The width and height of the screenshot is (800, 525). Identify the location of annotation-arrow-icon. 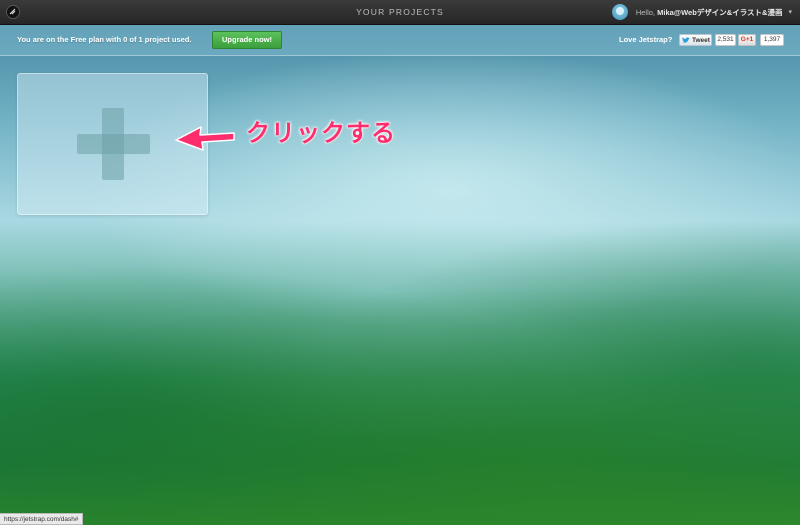
(205, 138).